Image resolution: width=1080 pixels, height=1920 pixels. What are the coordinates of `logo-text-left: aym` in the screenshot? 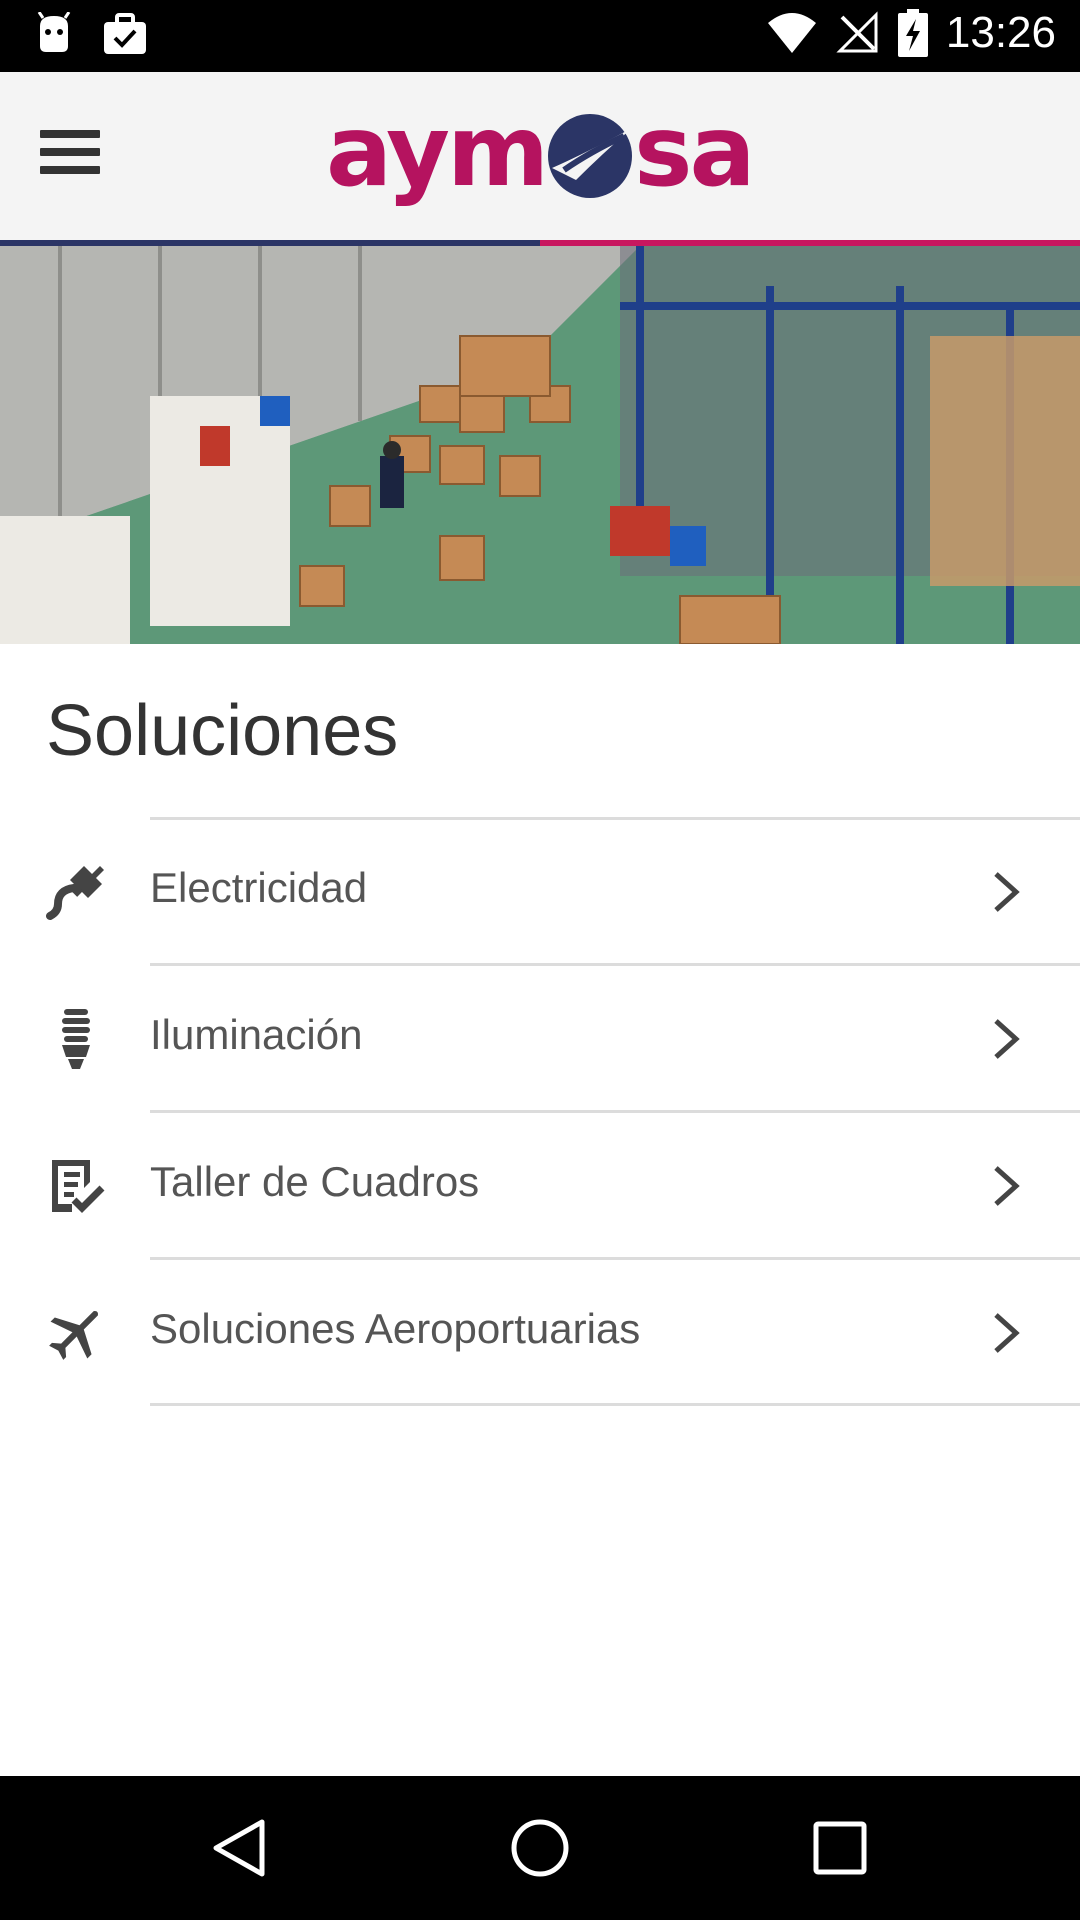 It's located at (437, 152).